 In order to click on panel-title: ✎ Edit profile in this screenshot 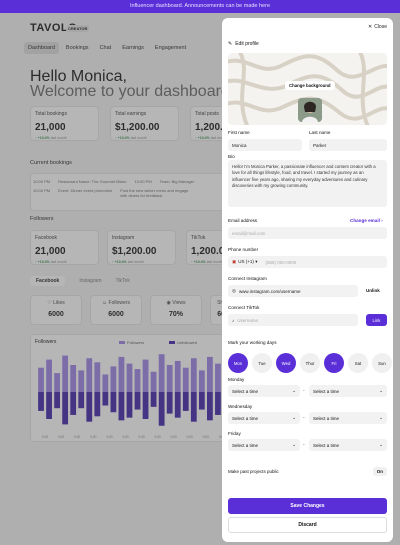, I will do `click(243, 44)`.